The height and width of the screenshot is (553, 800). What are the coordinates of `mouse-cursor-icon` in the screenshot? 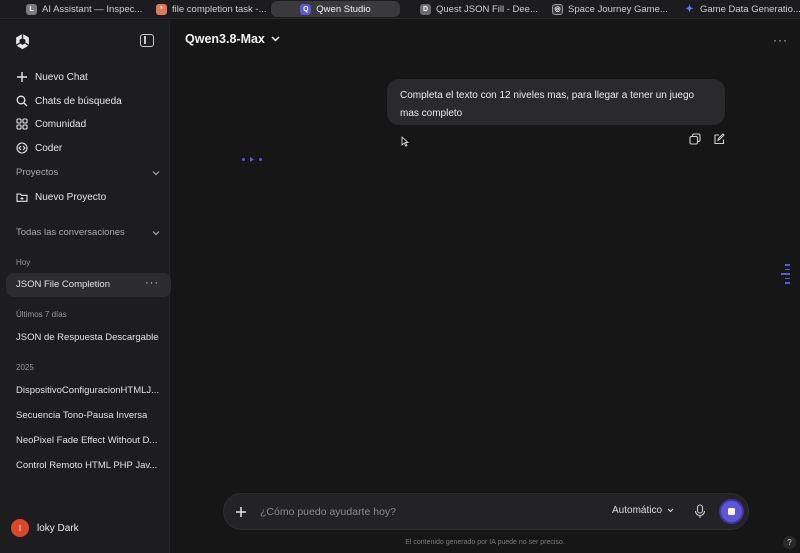 It's located at (405, 141).